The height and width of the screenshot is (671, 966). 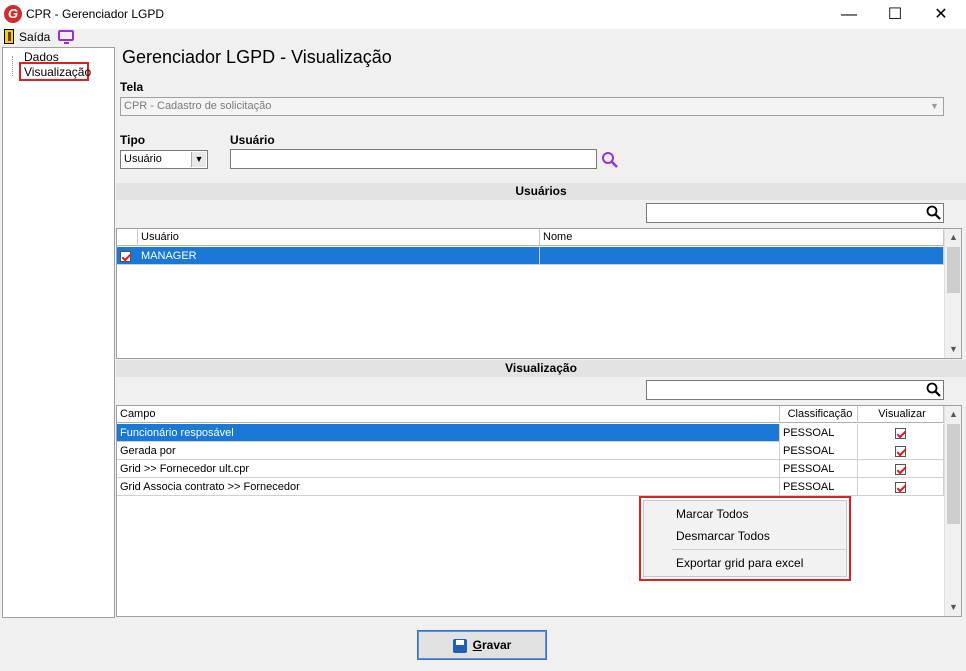 What do you see at coordinates (66, 37) in the screenshot?
I see `monitor-icon` at bounding box center [66, 37].